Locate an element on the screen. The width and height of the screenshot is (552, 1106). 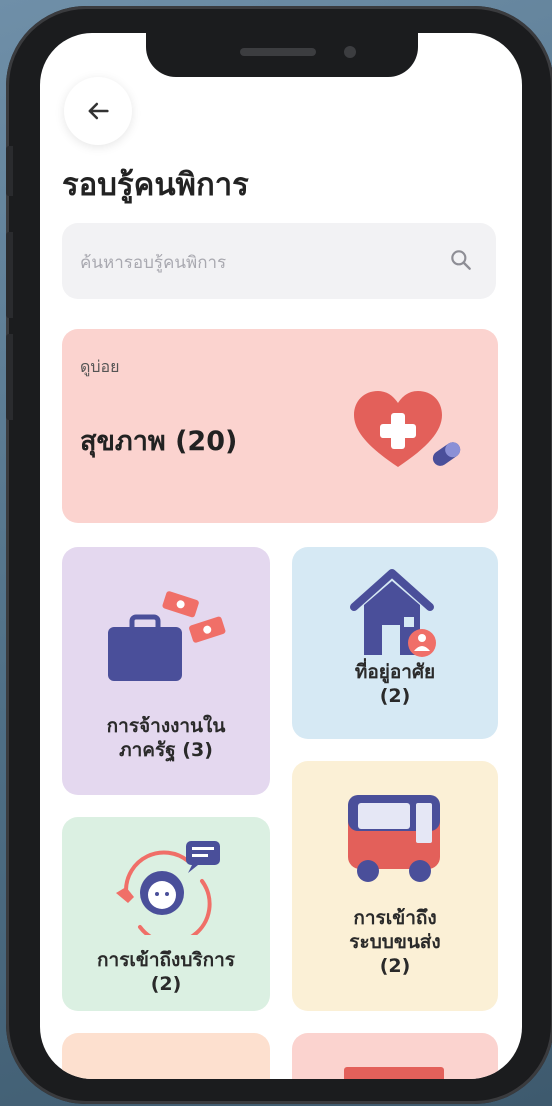
category-card-services: การเข้าถึงบริการ (2) is located at coordinates (166, 914).